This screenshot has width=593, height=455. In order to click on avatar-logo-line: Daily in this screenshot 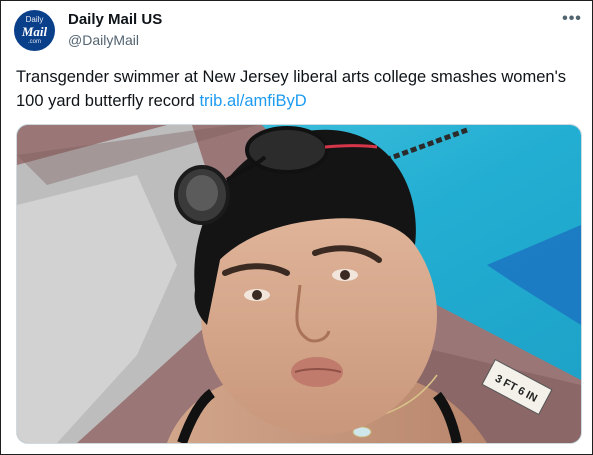, I will do `click(34, 19)`.